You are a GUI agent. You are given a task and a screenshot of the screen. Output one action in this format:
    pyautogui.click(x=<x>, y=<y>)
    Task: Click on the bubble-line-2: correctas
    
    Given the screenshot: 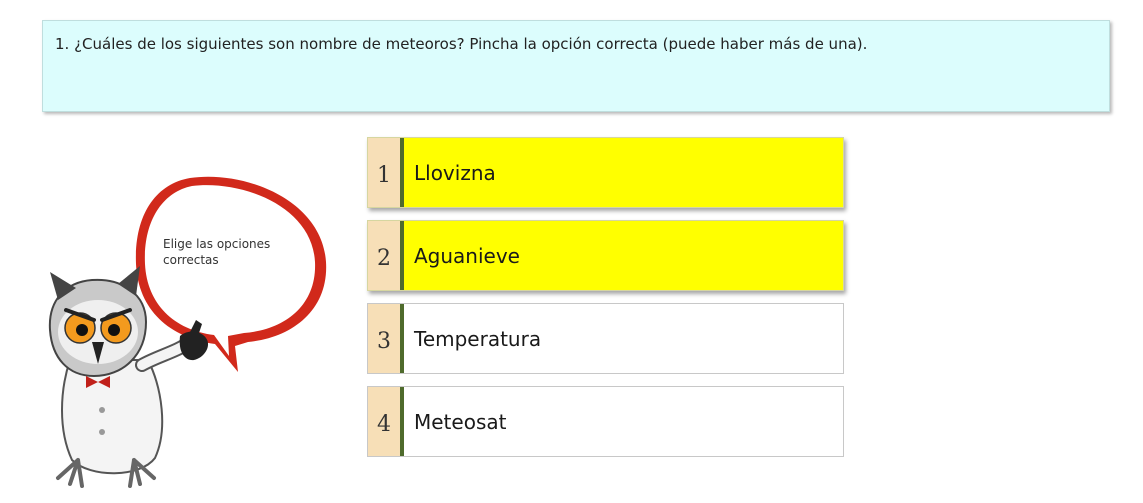 What is the action you would take?
    pyautogui.click(x=191, y=260)
    